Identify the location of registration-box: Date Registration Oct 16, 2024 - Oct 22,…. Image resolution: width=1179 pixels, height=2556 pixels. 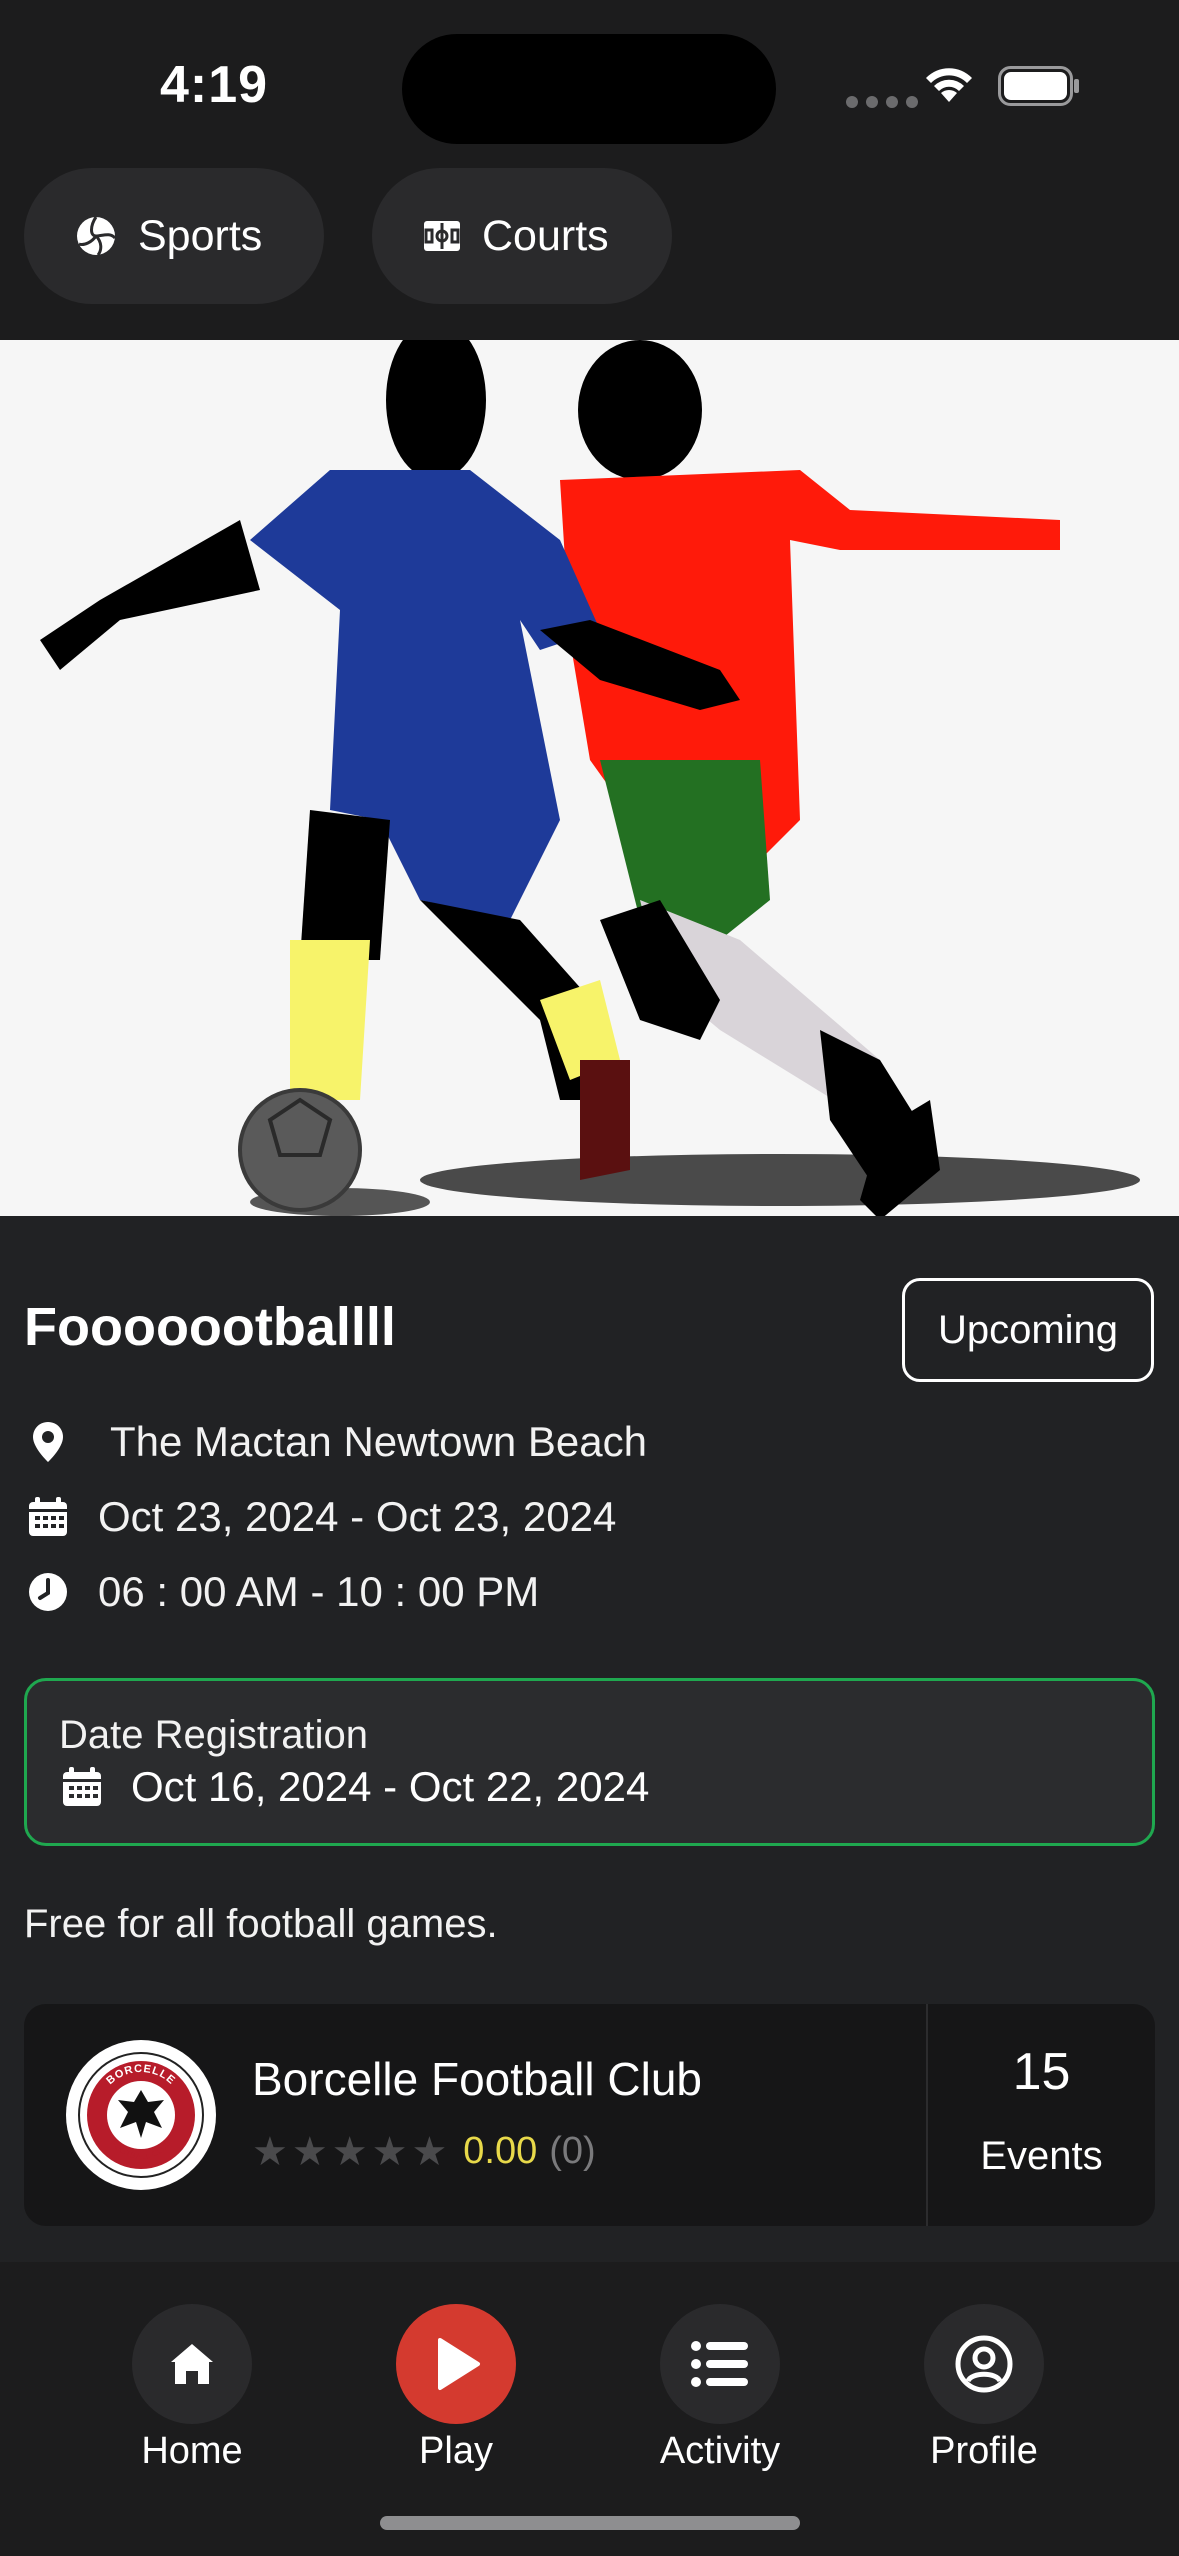
(589, 1762).